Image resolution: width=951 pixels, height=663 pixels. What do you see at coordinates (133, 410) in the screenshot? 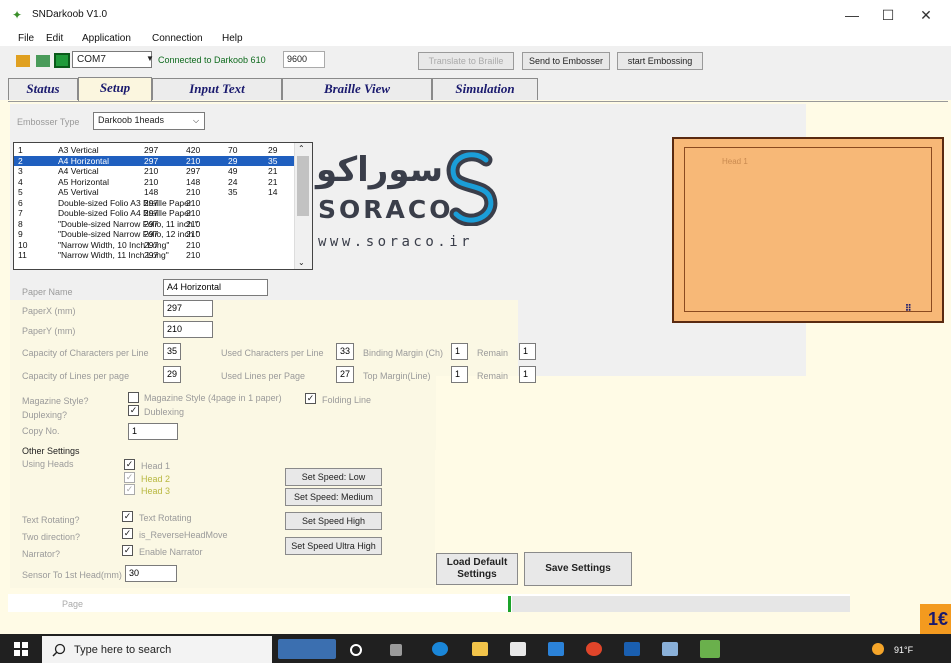
I see `duplexing-checkbox: ✓` at bounding box center [133, 410].